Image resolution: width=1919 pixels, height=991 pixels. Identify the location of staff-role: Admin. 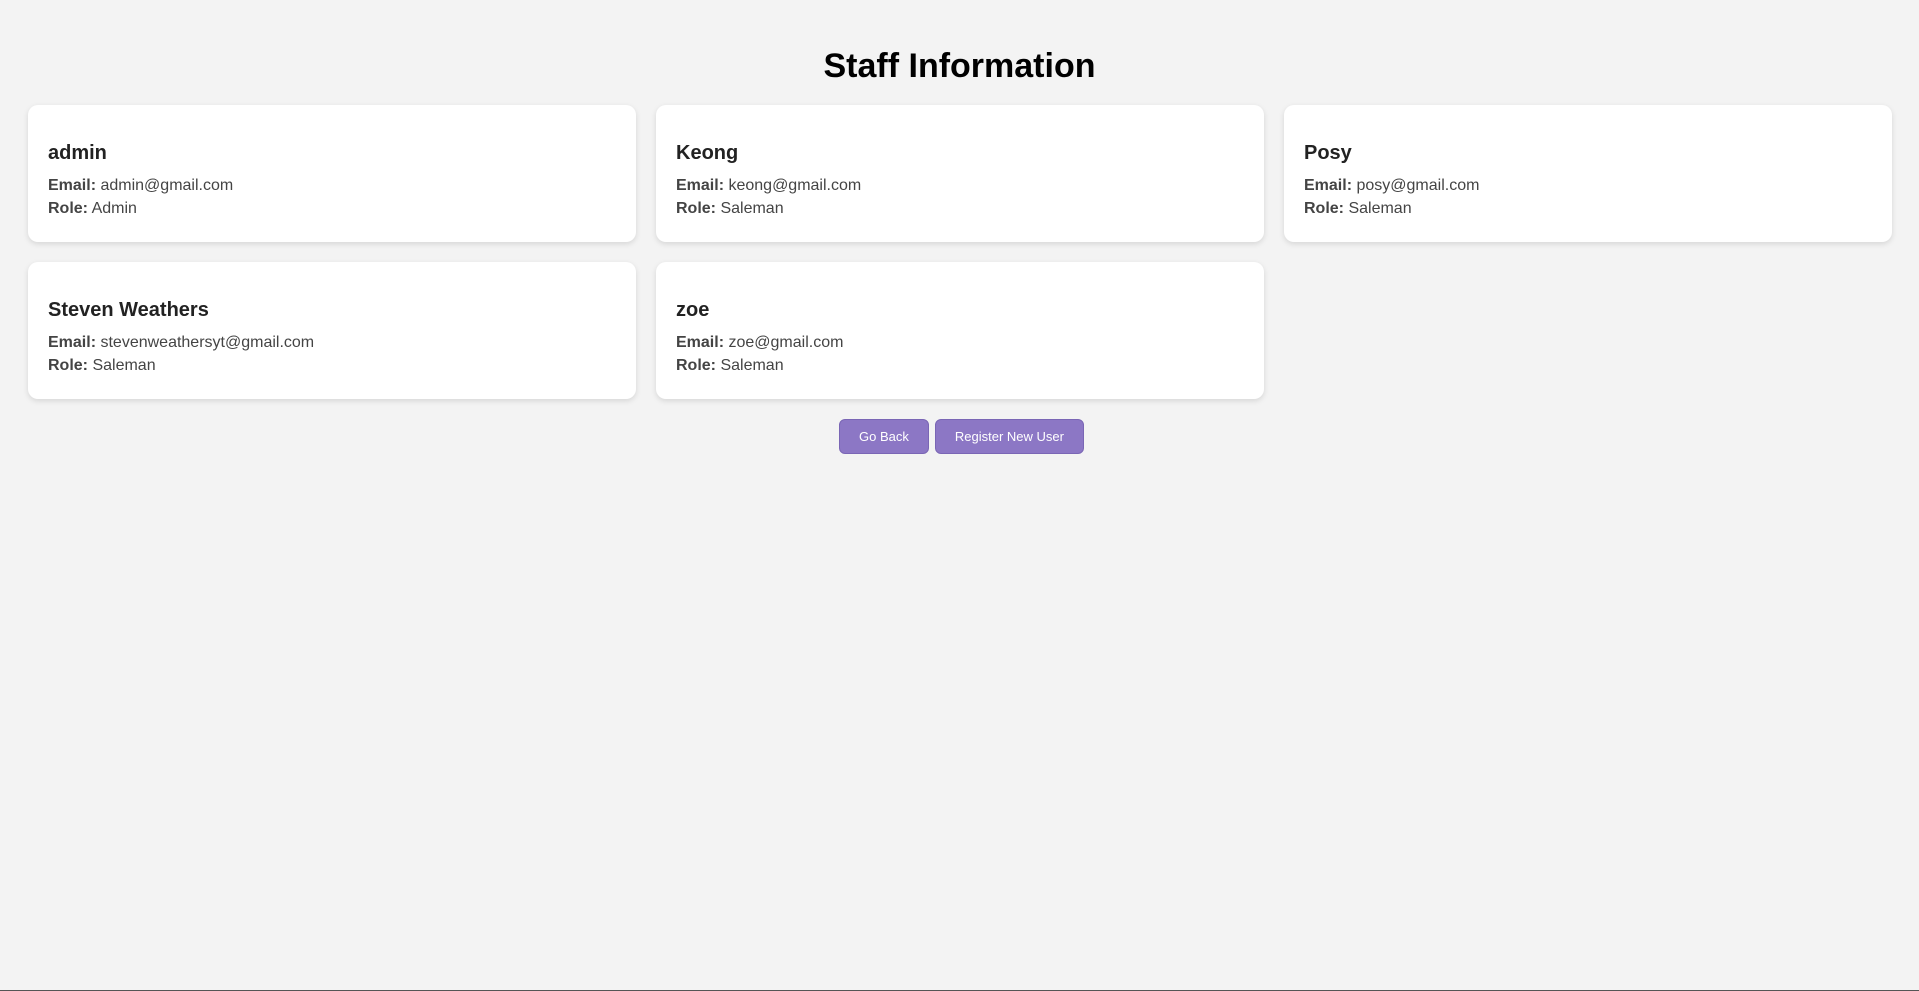
(114, 208).